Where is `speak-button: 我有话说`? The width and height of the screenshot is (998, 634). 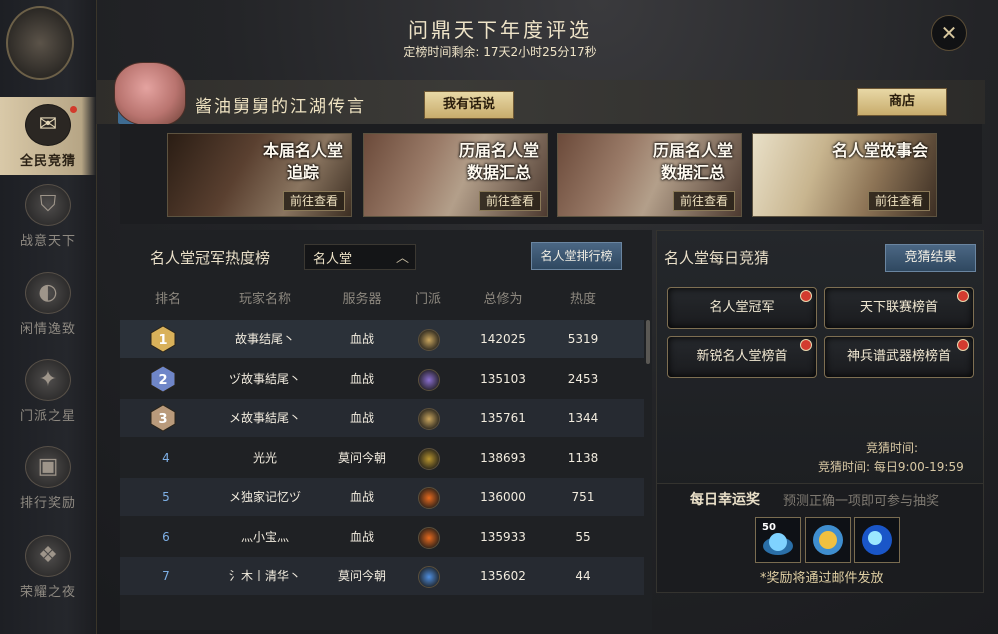
speak-button: 我有话说 is located at coordinates (469, 105).